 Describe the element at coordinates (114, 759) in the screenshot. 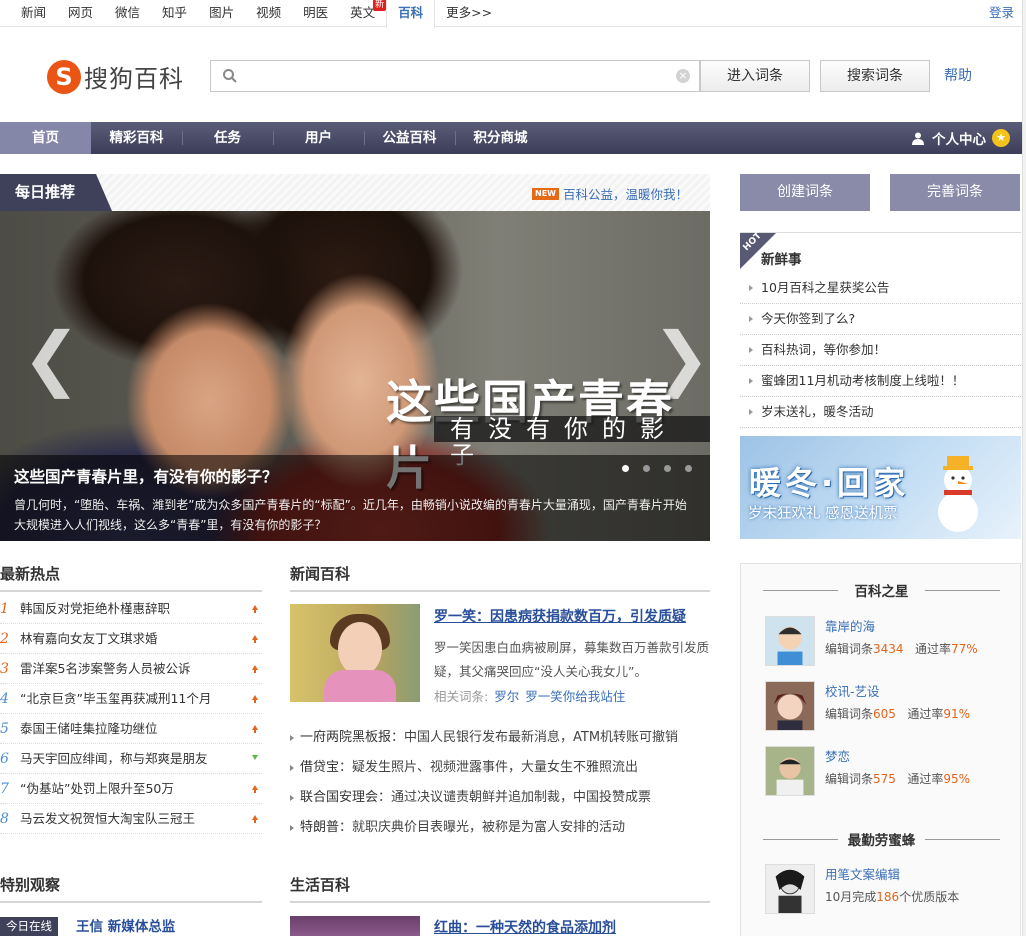

I see `hot-text: 马天宇回应绯闻，称与郑爽是朋友` at that location.